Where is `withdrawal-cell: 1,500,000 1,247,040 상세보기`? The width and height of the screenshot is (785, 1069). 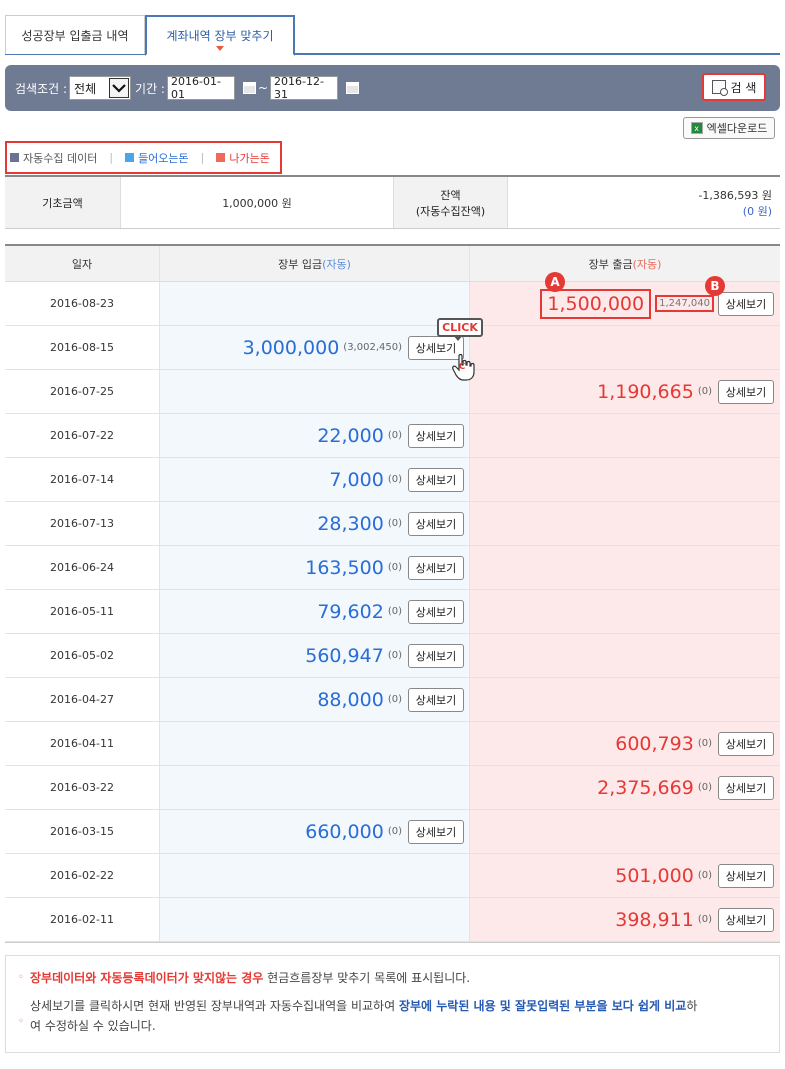 withdrawal-cell: 1,500,000 1,247,040 상세보기 is located at coordinates (625, 303).